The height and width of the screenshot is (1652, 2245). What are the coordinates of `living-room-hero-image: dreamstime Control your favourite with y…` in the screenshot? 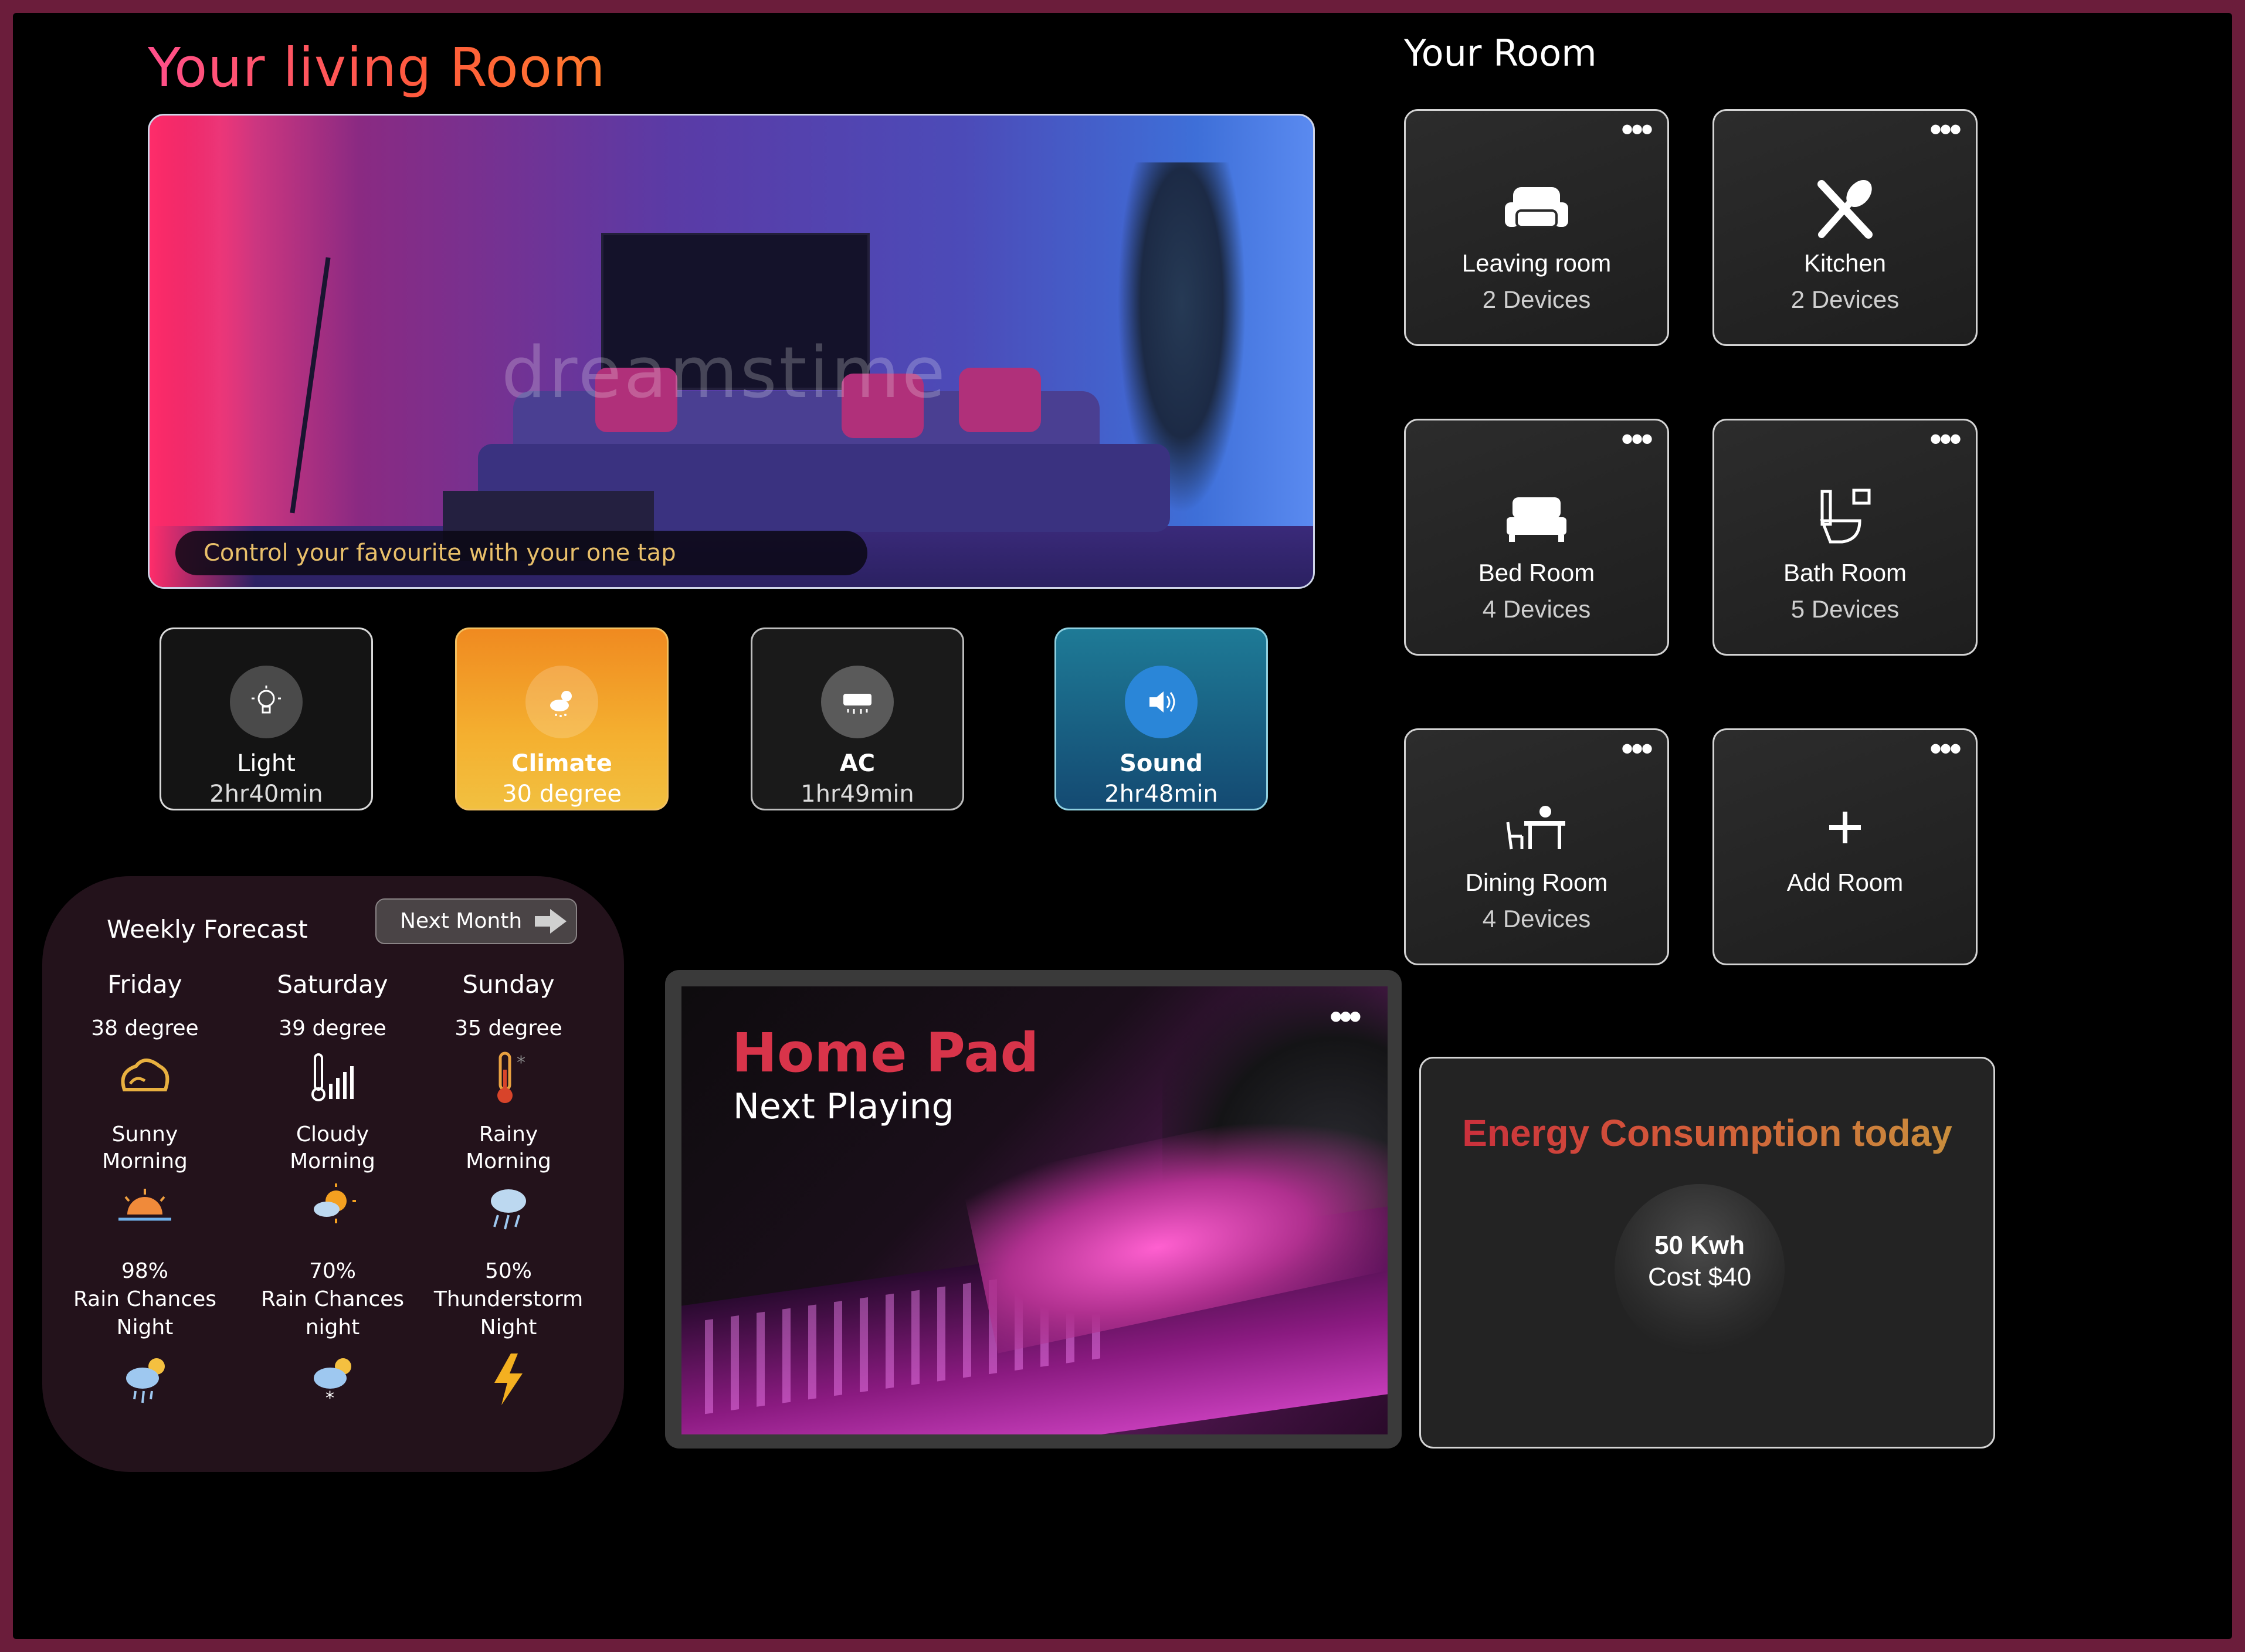 It's located at (732, 351).